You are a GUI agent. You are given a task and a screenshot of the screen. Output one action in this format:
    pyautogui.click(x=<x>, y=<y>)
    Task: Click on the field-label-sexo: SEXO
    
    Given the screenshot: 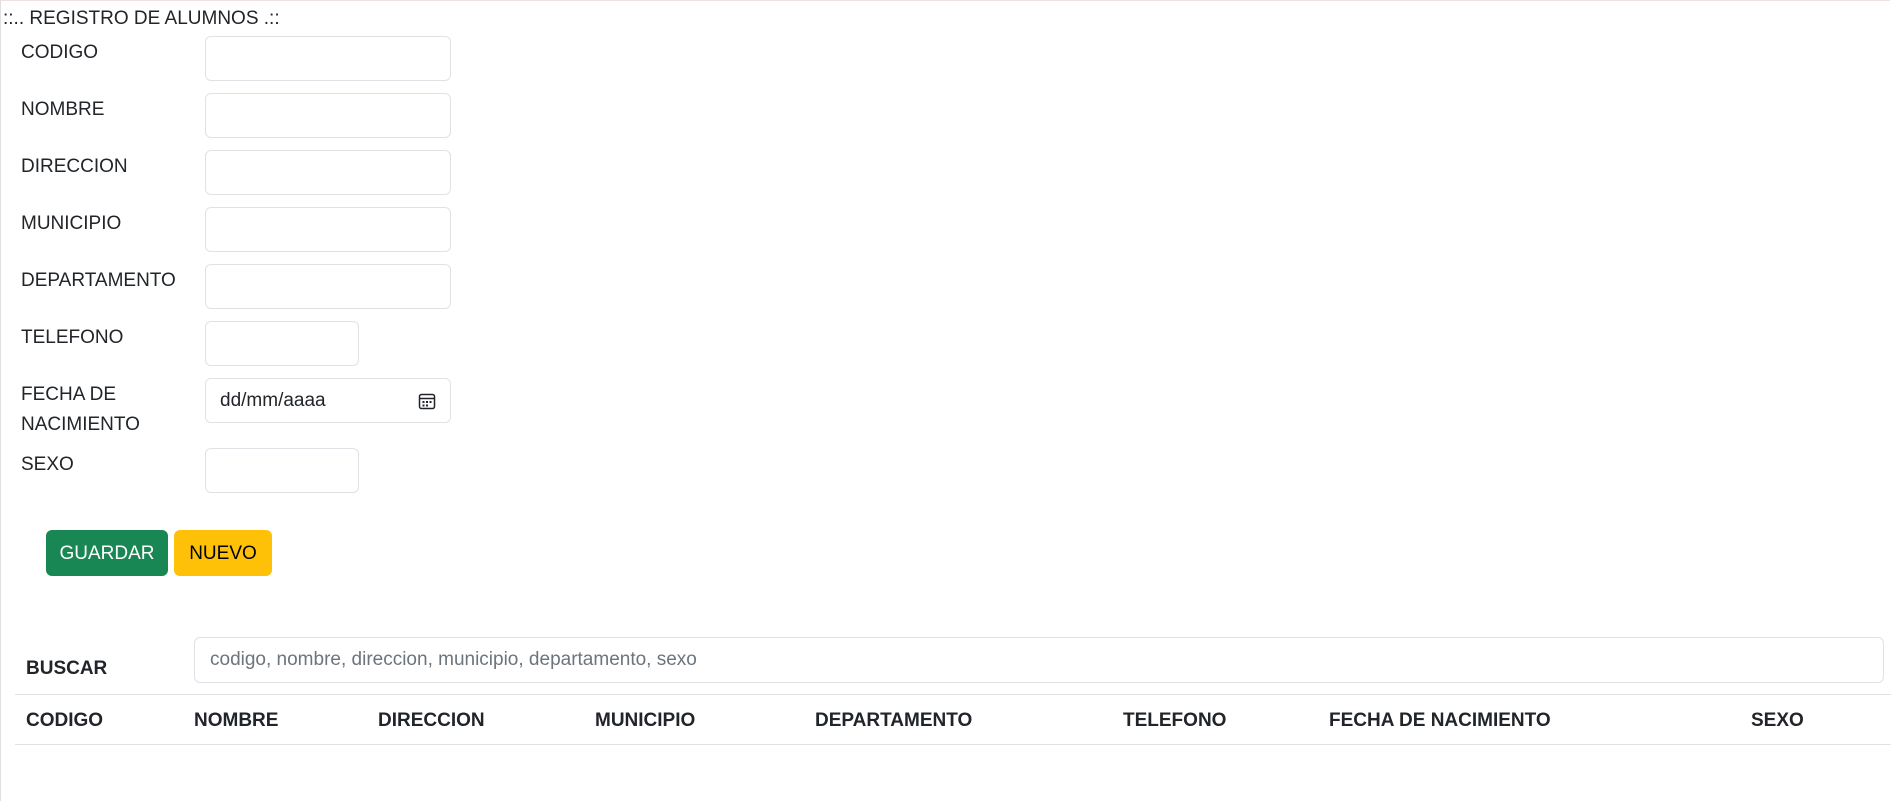 What is the action you would take?
    pyautogui.click(x=47, y=464)
    